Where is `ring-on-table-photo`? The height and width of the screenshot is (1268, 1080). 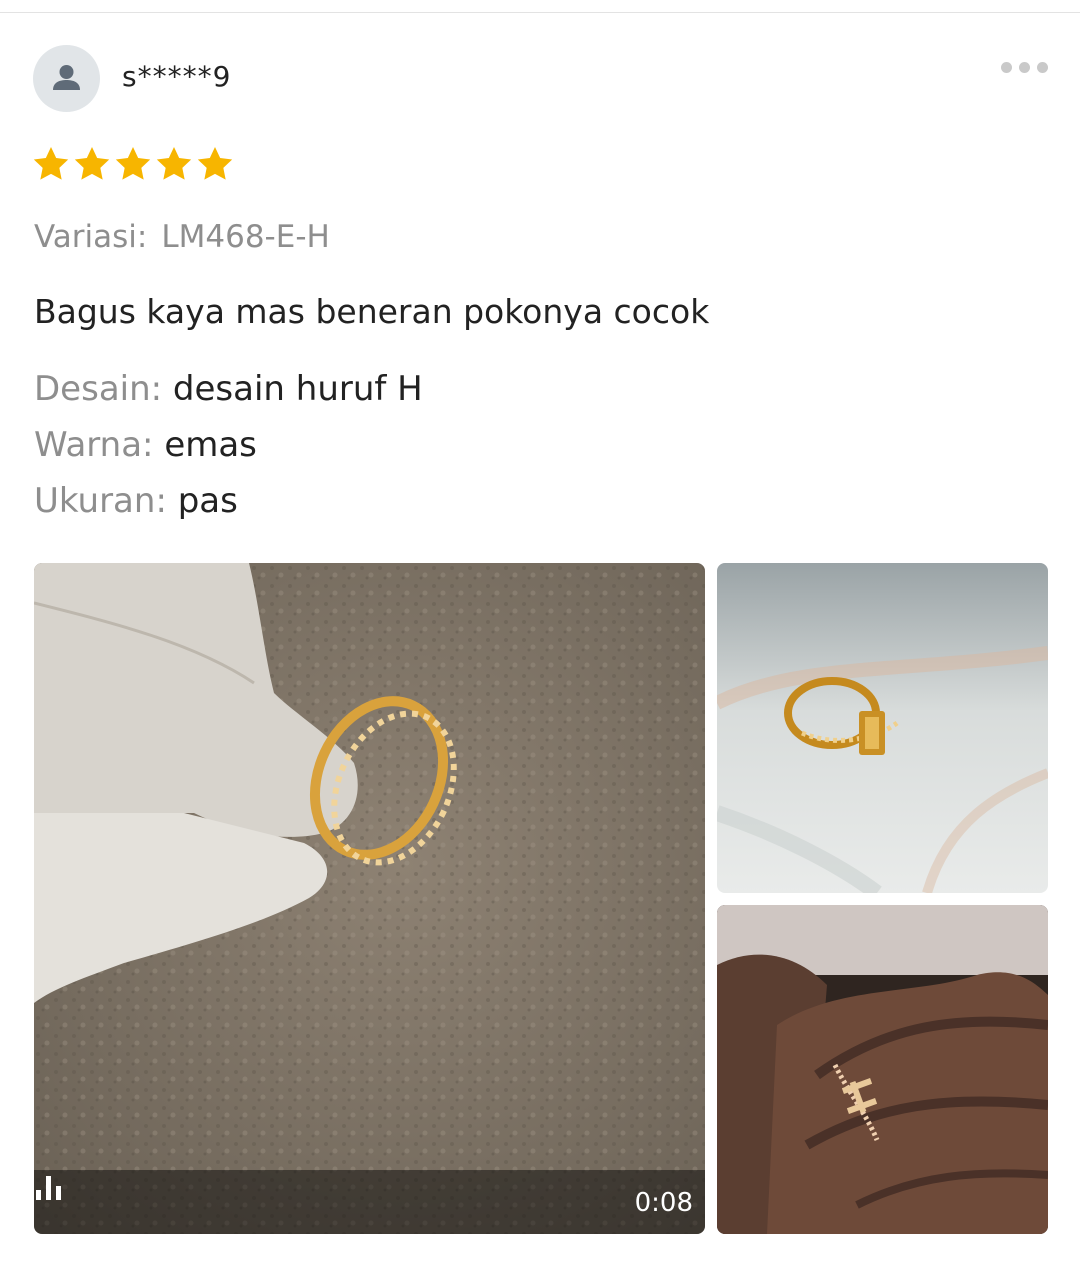 ring-on-table-photo is located at coordinates (882, 728).